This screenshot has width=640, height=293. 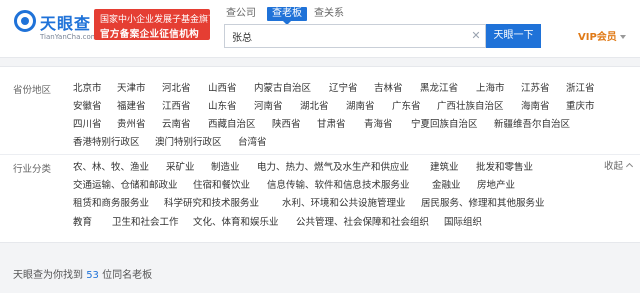 I want to click on banner-line-1: 国家中小企业发展子基金旗下, so click(x=159, y=20).